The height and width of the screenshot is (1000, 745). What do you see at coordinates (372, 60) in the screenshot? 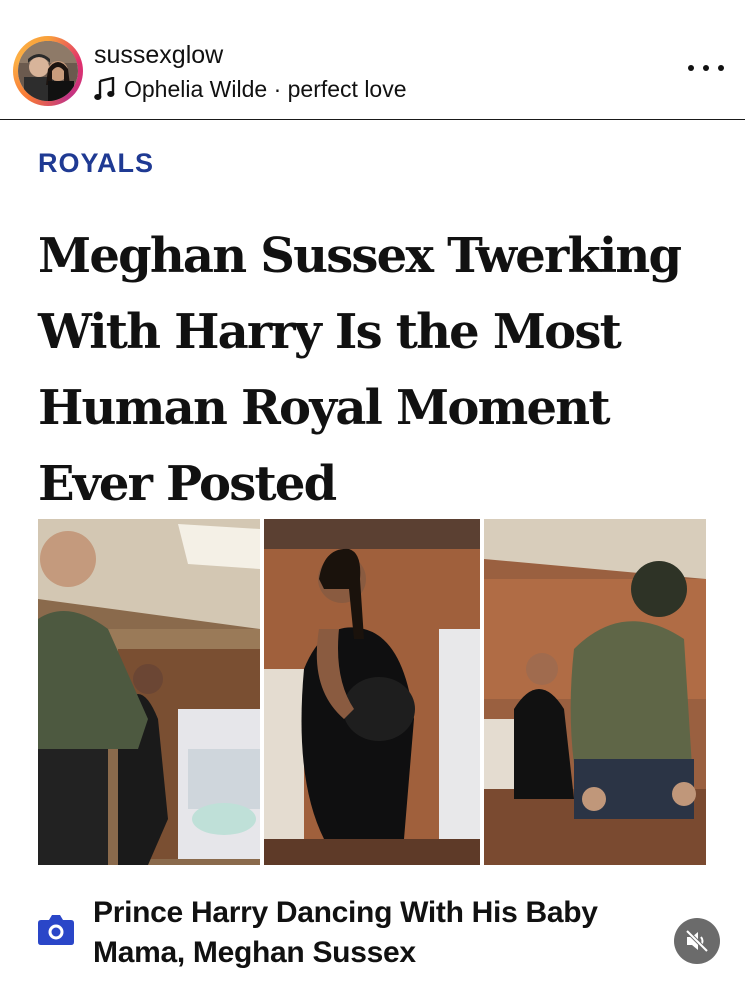
I see `post-header: sussexglow Ophelia Wilde · perfect love` at bounding box center [372, 60].